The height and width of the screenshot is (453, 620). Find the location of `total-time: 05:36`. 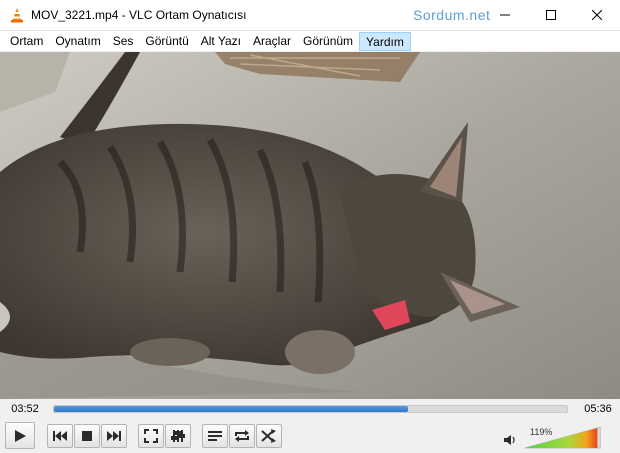

total-time: 05:36 is located at coordinates (598, 409).